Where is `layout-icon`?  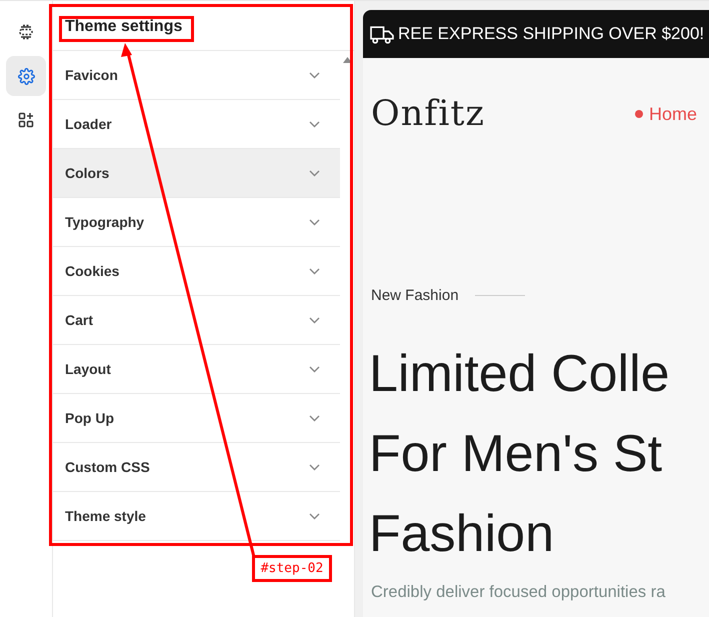
layout-icon is located at coordinates (26, 32).